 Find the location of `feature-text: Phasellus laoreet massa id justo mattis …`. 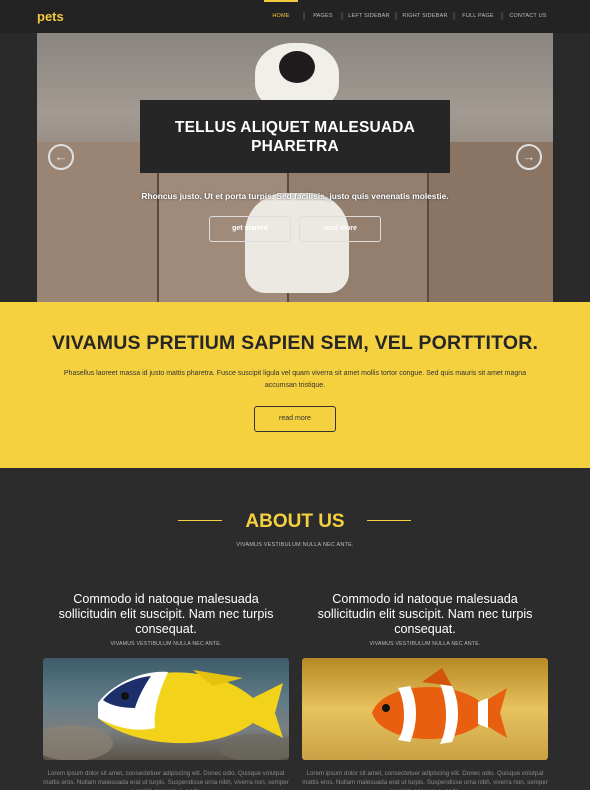

feature-text: Phasellus laoreet massa id justo mattis … is located at coordinates (295, 379).